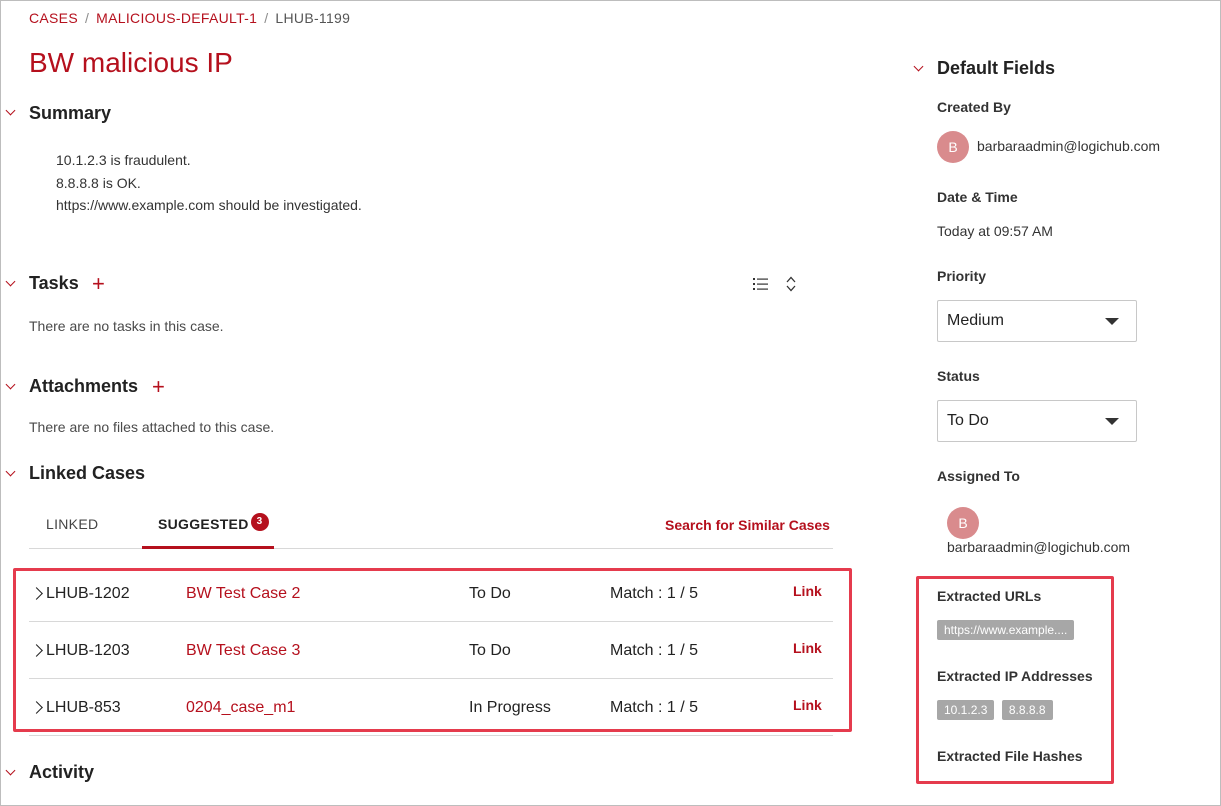  Describe the element at coordinates (176, 18) in the screenshot. I see `breadcrumb-malicious-default: MALICIOUS-DEFAULT-1` at that location.